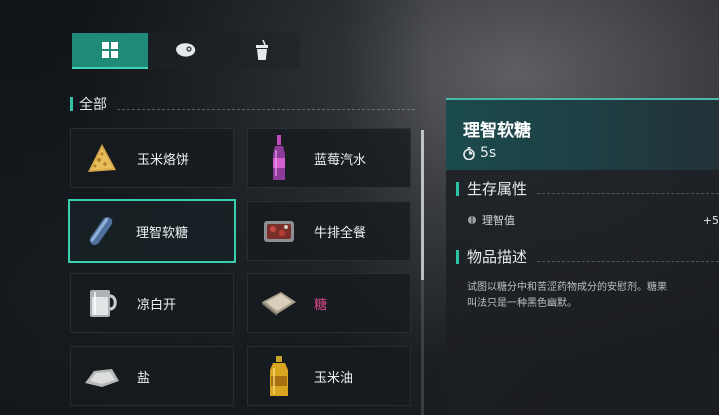  I want to click on item-description: 试图以糖分中和苦涩药物成分的安慰剂。糖果 叫法只是一种黑色幽默。, so click(593, 296).